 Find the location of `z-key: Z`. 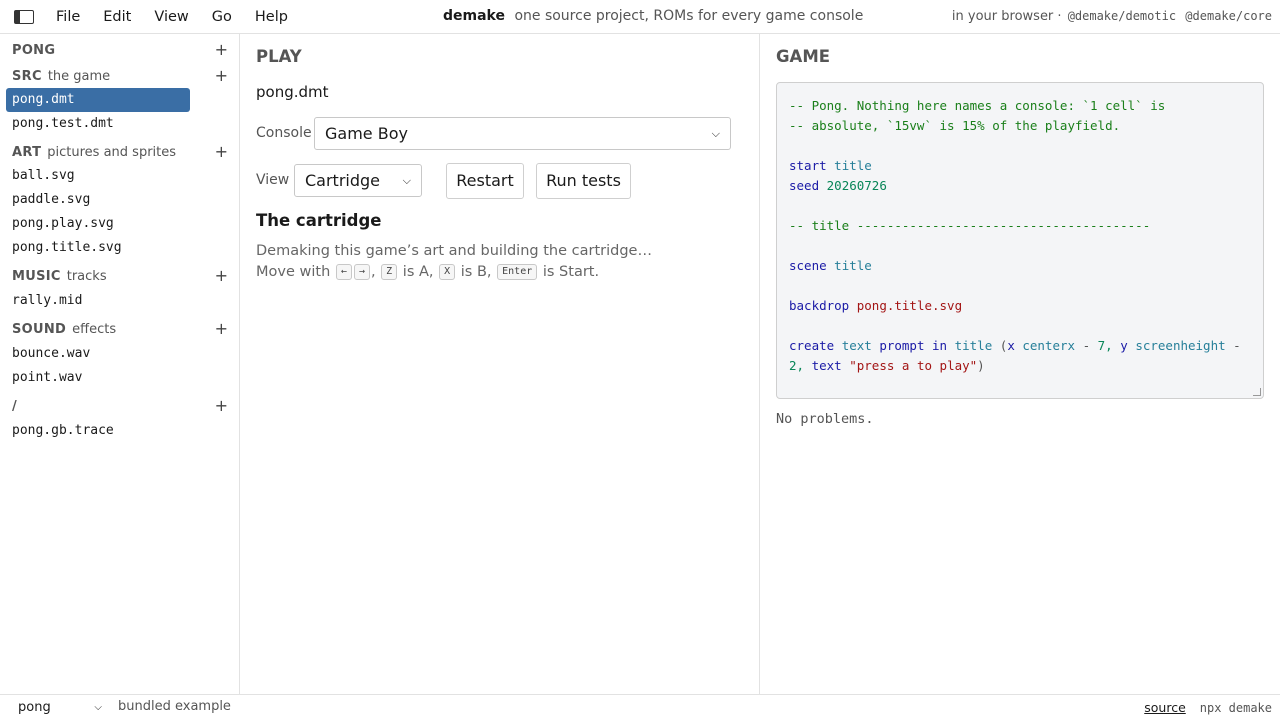

z-key: Z is located at coordinates (389, 272).